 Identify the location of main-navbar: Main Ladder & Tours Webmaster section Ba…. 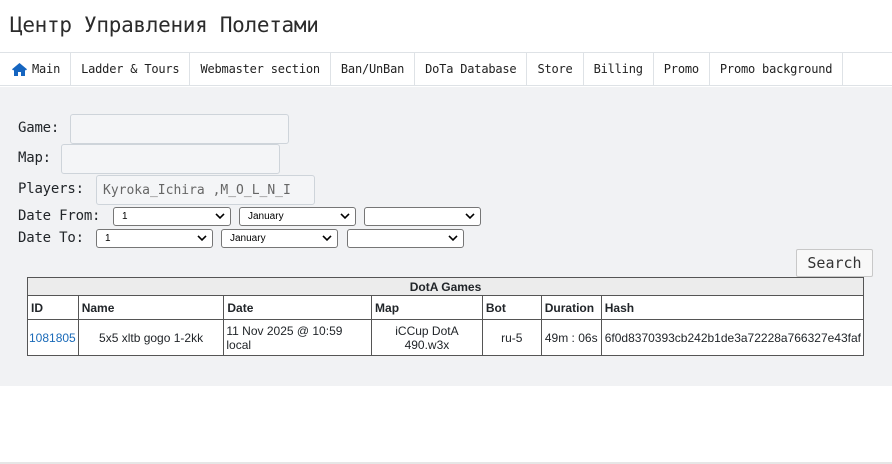
(446, 69).